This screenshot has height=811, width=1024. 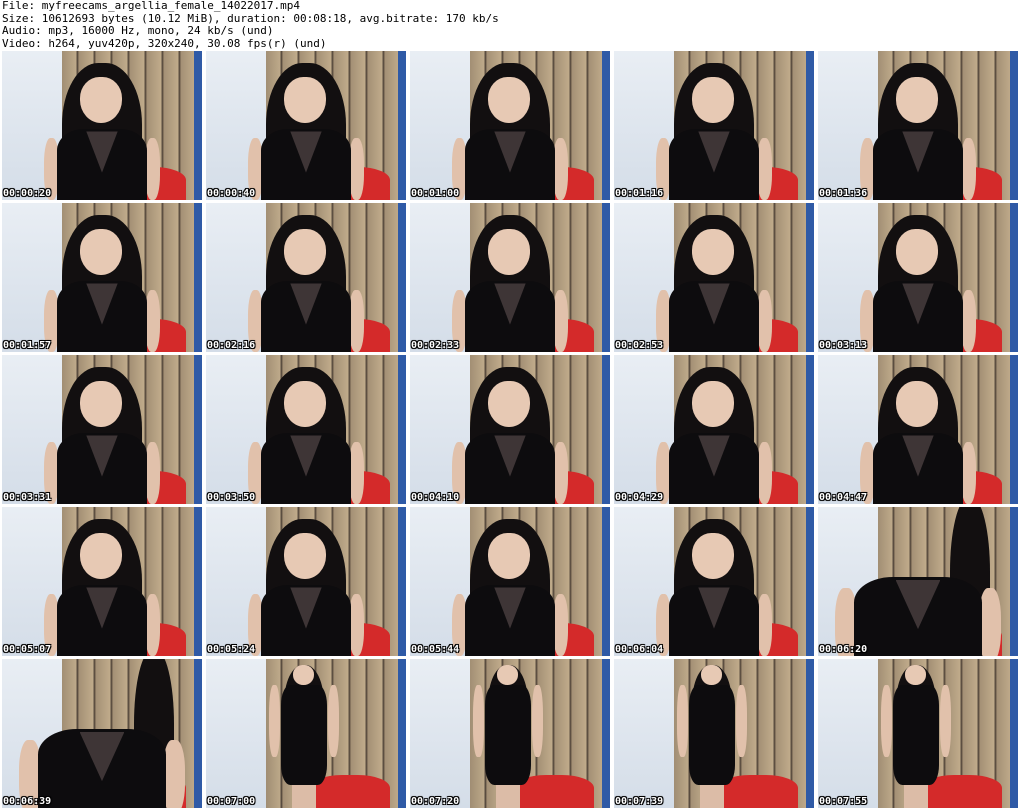 What do you see at coordinates (843, 497) in the screenshot?
I see `timestamp-label: 00:04:47` at bounding box center [843, 497].